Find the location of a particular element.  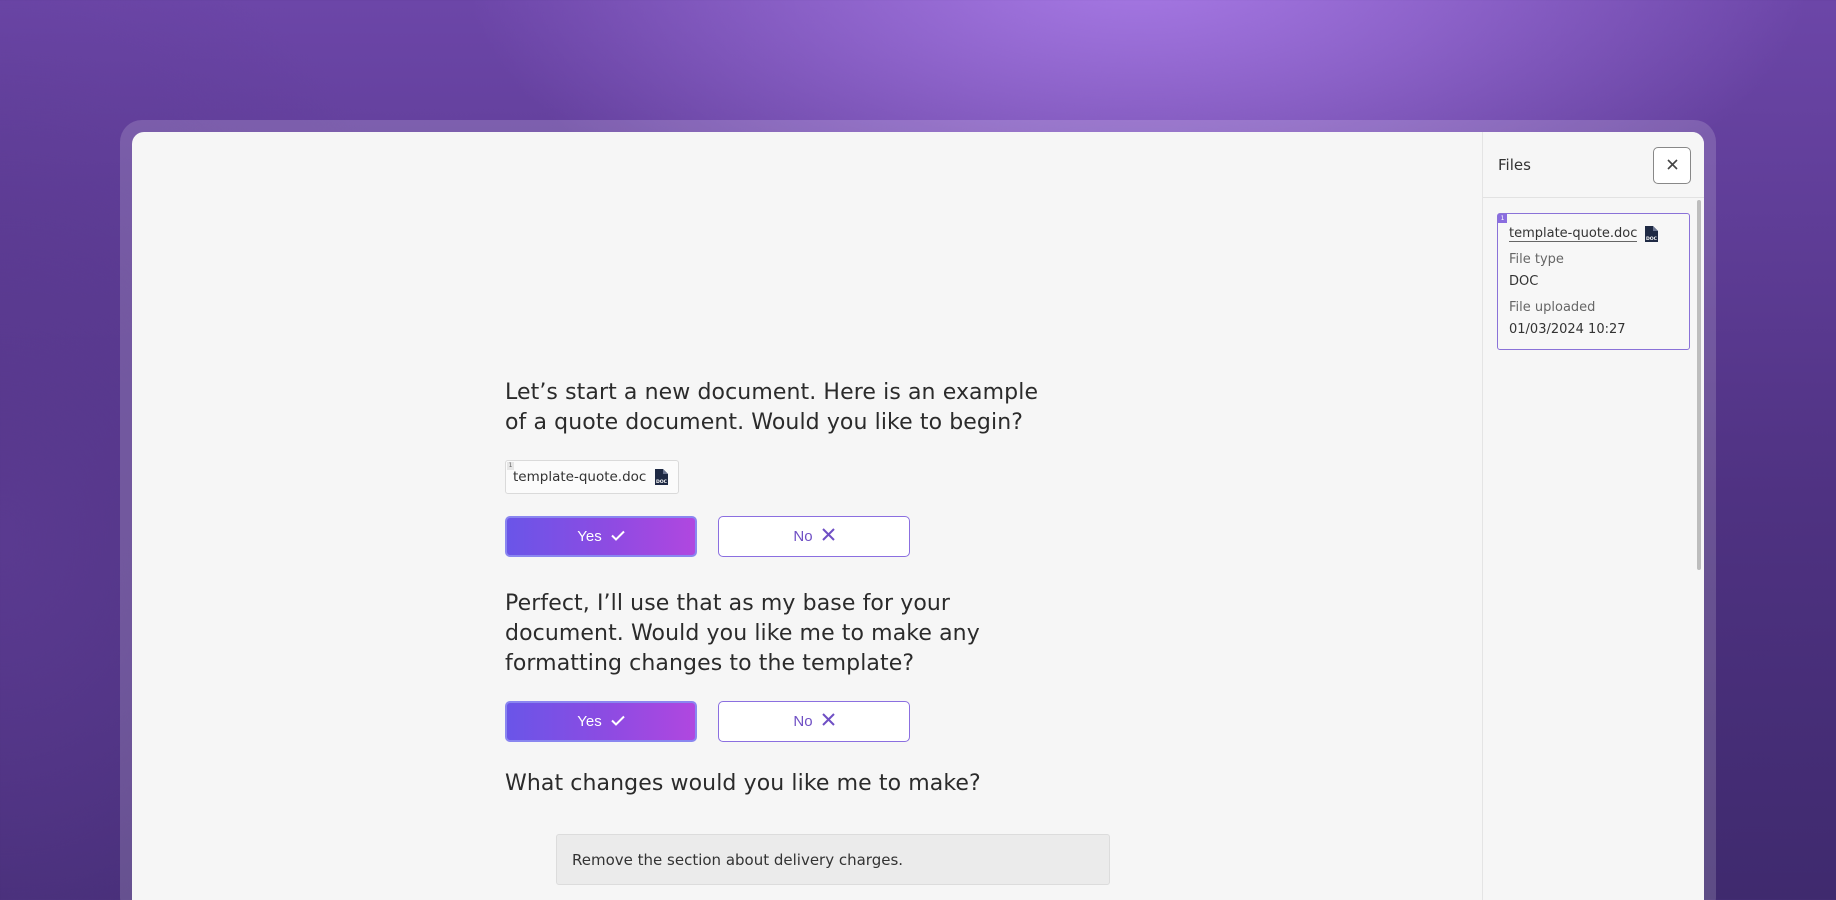

files-panel-header: Files is located at coordinates (1593, 165).